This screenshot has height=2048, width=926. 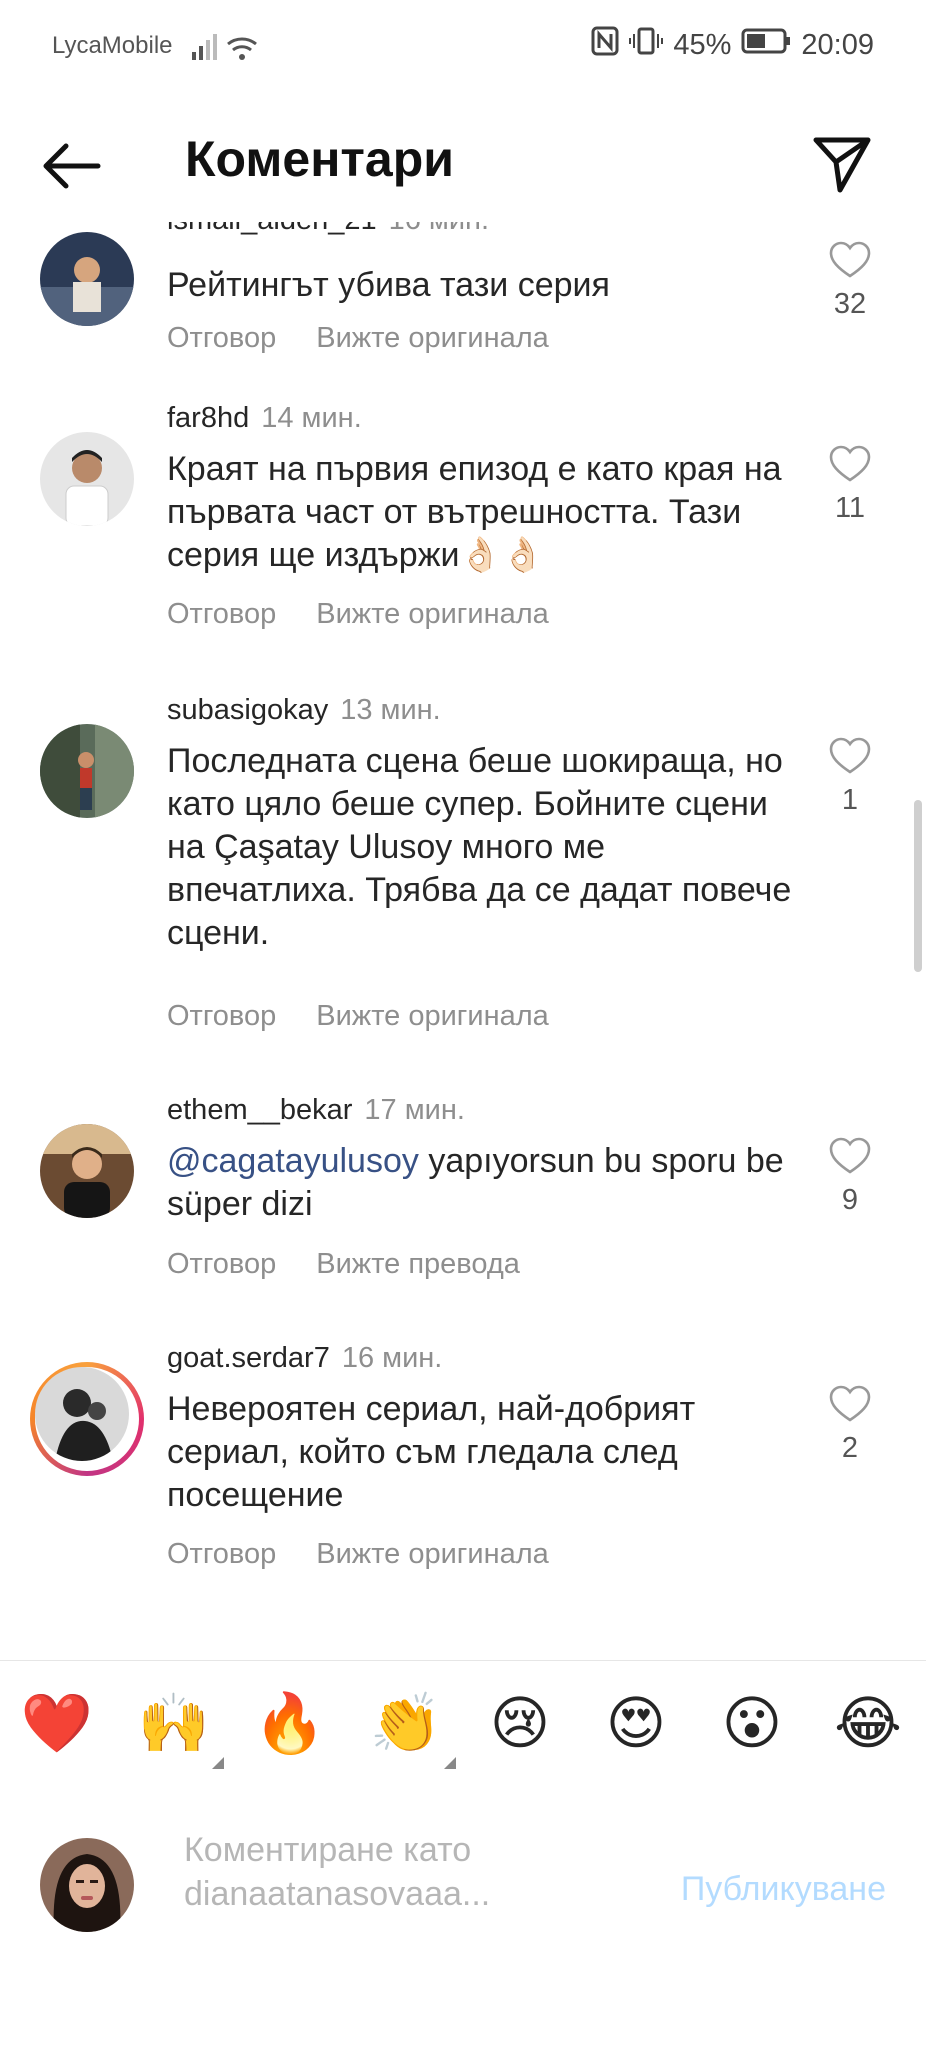 What do you see at coordinates (766, 45) in the screenshot?
I see `battery-icon` at bounding box center [766, 45].